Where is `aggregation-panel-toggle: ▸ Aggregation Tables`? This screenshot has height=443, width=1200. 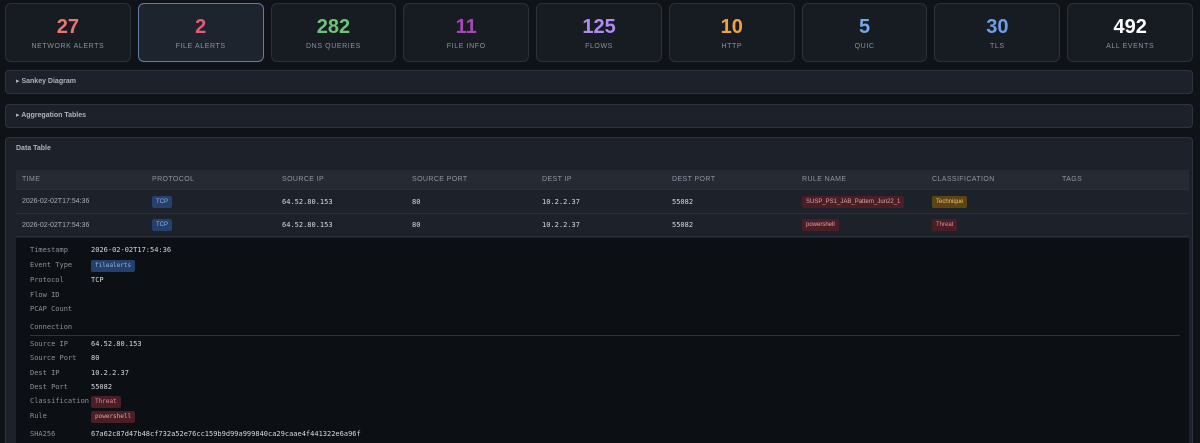 aggregation-panel-toggle: ▸ Aggregation Tables is located at coordinates (599, 116).